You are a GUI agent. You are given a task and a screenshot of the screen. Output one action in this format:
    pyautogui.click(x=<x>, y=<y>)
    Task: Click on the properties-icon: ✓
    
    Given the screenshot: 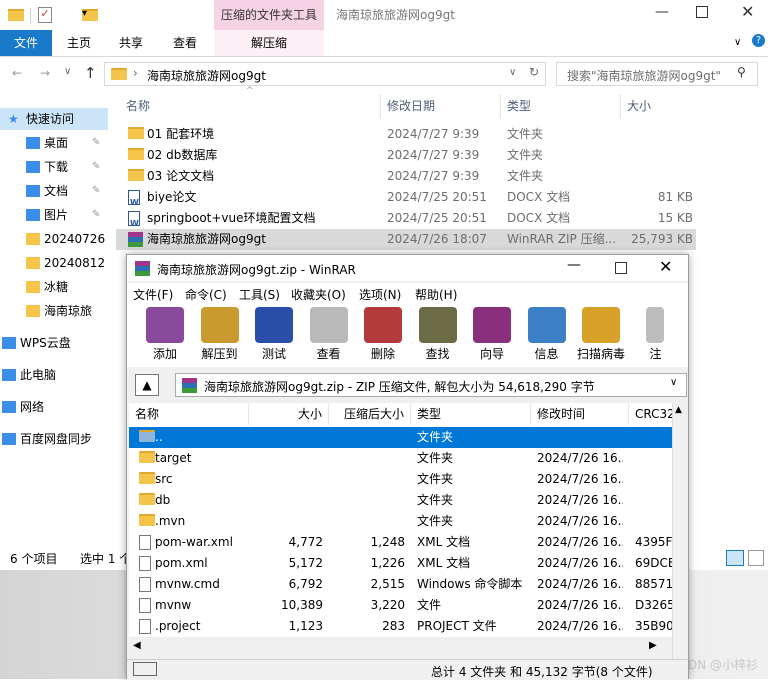 What is the action you would take?
    pyautogui.click(x=45, y=15)
    